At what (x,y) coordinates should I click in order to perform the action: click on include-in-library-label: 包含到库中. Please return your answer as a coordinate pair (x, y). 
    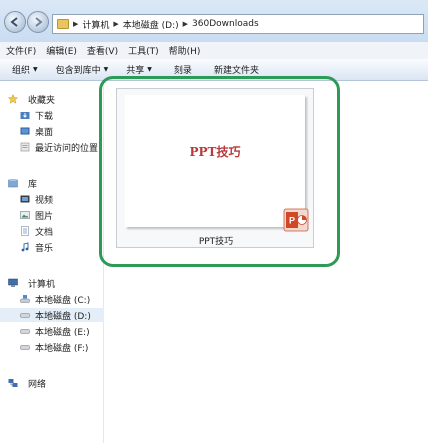
    Looking at the image, I should click on (78, 71).